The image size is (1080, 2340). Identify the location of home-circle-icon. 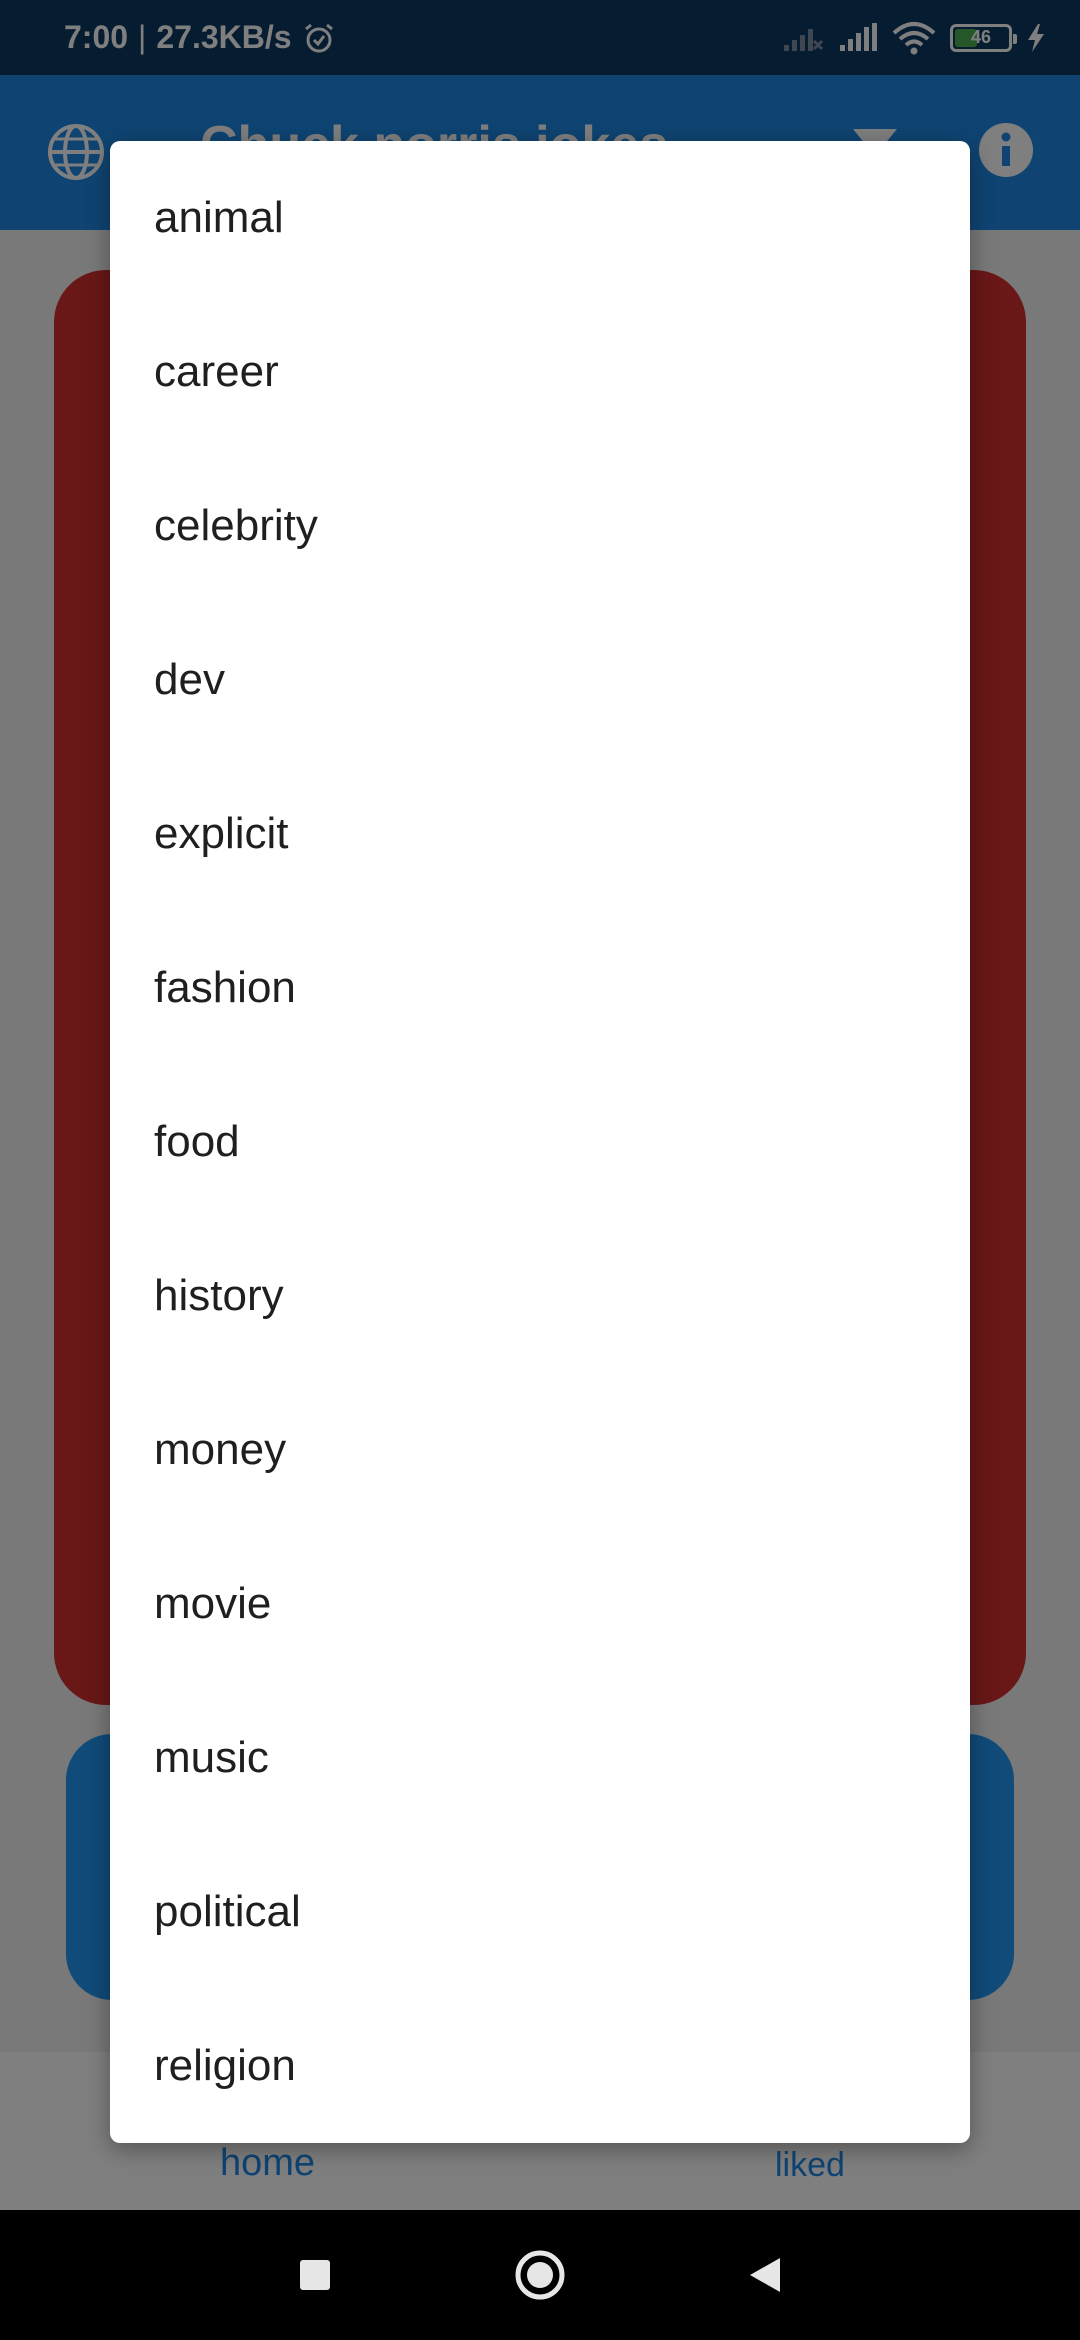
(540, 2275).